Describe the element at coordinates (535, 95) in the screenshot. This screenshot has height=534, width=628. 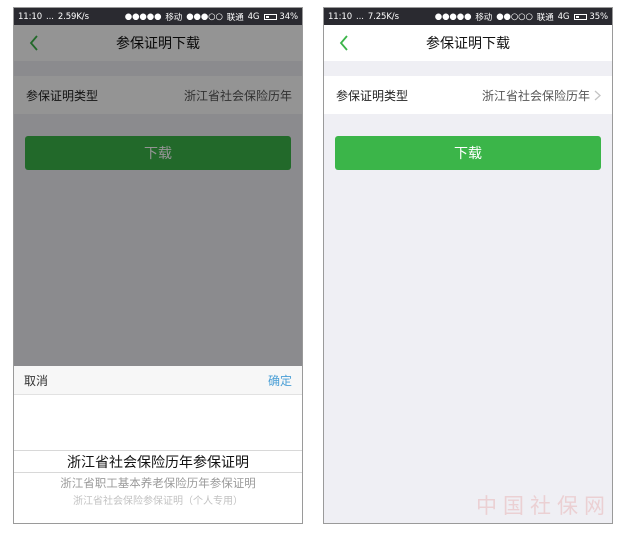
I see `certificate-type-value: 浙江省社会保险历年` at that location.